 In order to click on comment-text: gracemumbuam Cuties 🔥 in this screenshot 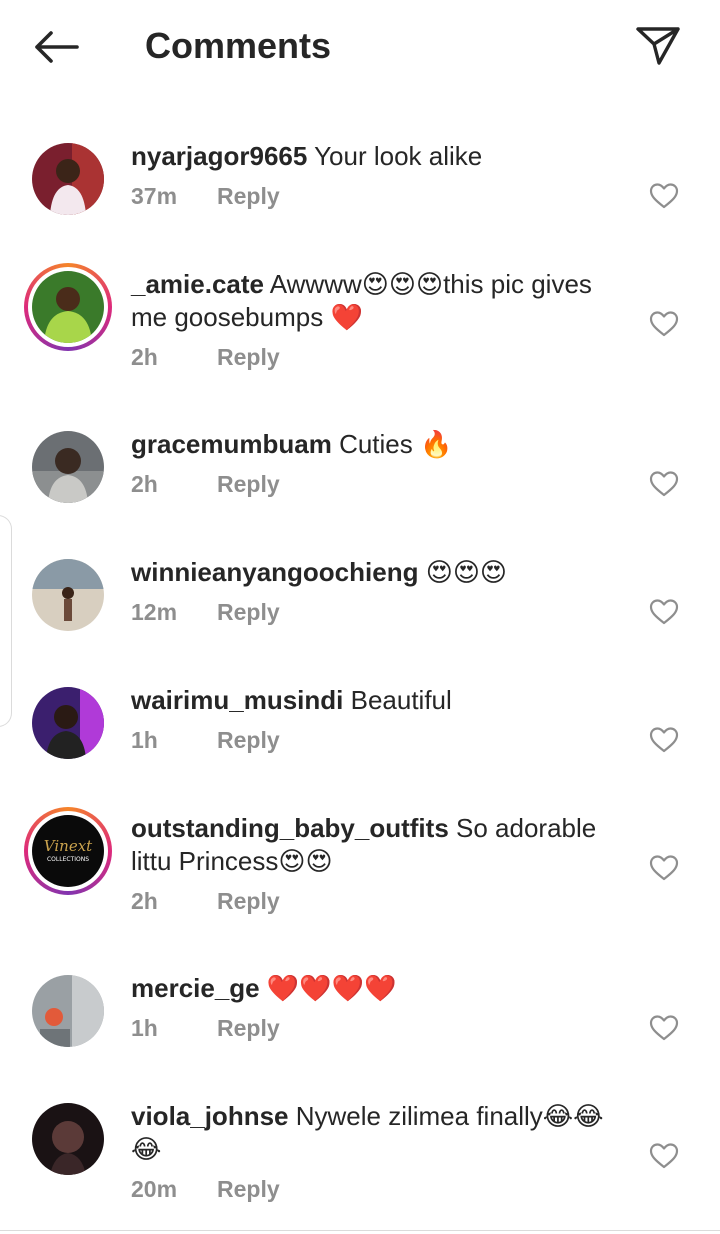, I will do `click(371, 444)`.